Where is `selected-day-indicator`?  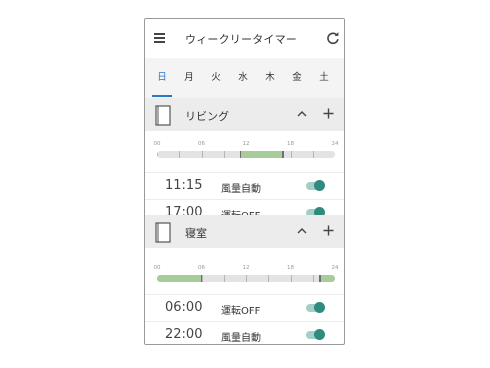 selected-day-indicator is located at coordinates (162, 96).